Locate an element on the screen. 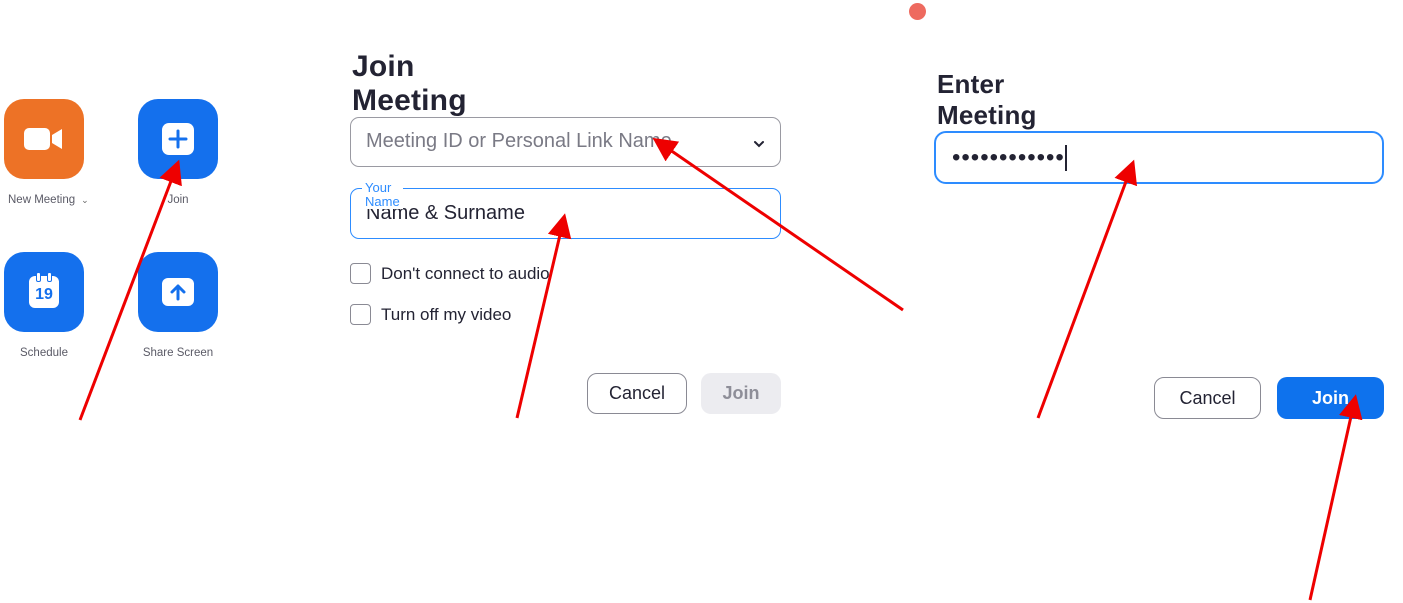 Image resolution: width=1403 pixels, height=603 pixels. arrow-to-passcode-join is located at coordinates (1335, 497).